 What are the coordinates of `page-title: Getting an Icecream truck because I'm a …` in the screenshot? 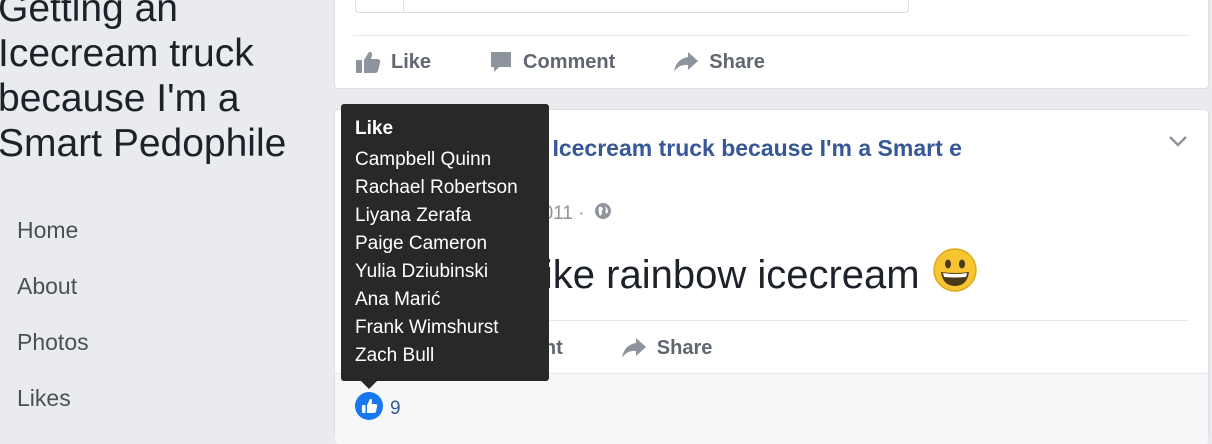 It's located at (143, 82).